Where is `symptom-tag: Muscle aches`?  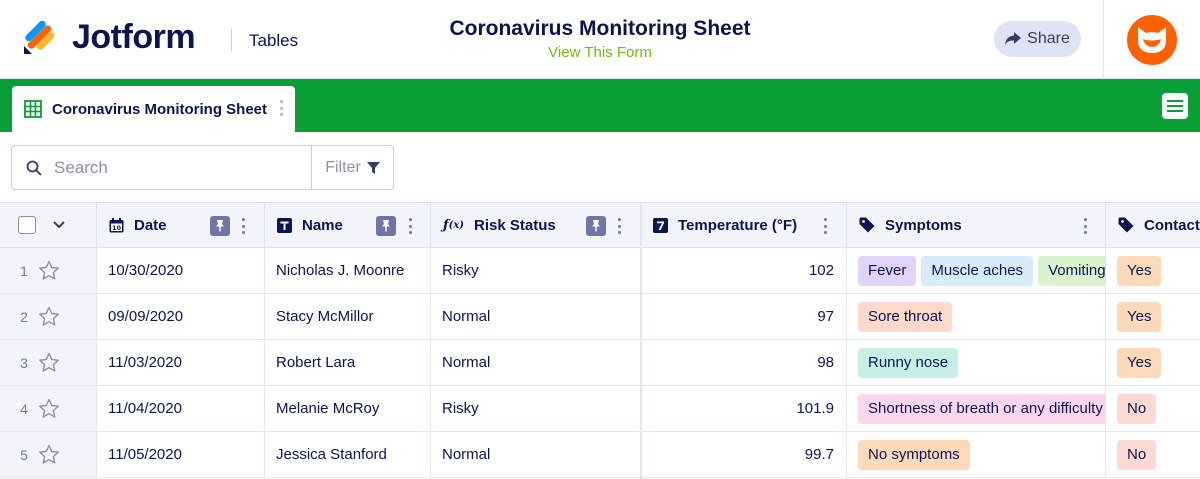 symptom-tag: Muscle aches is located at coordinates (977, 270).